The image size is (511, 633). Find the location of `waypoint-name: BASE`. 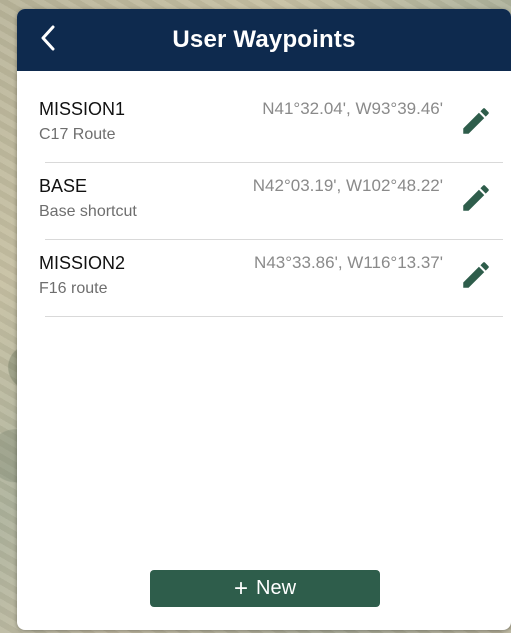

waypoint-name: BASE is located at coordinates (63, 186).